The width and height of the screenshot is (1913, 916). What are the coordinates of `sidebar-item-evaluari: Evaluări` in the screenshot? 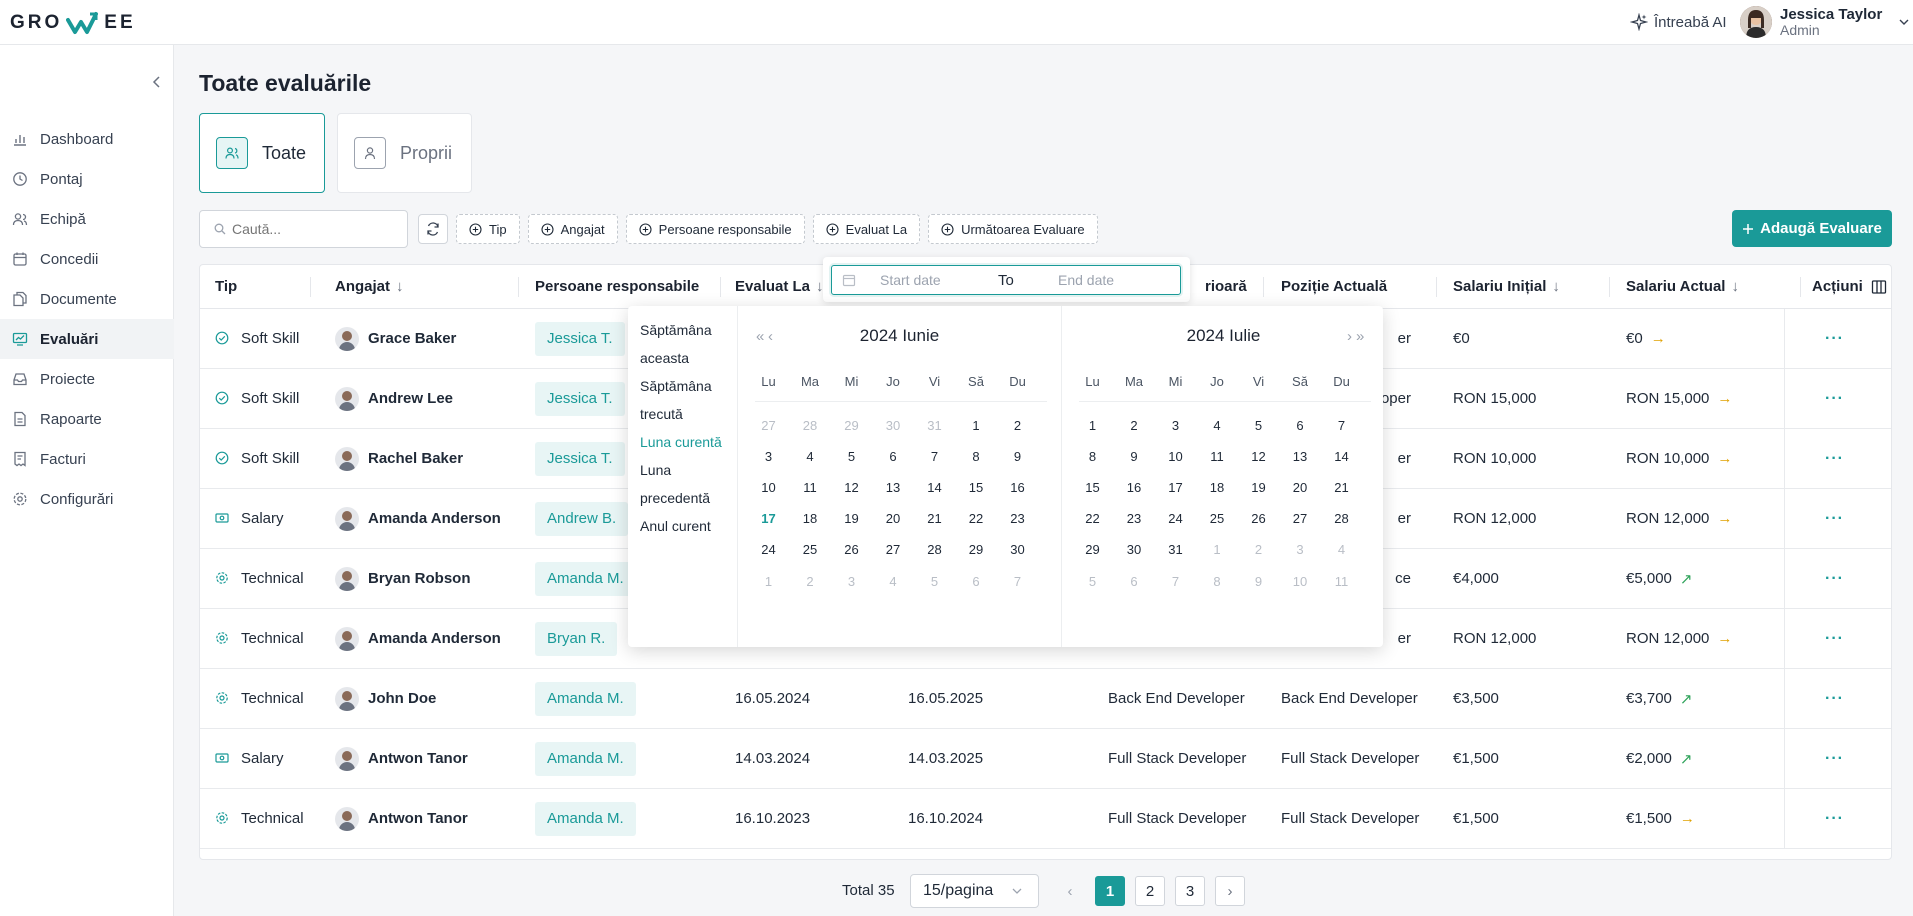 It's located at (87, 339).